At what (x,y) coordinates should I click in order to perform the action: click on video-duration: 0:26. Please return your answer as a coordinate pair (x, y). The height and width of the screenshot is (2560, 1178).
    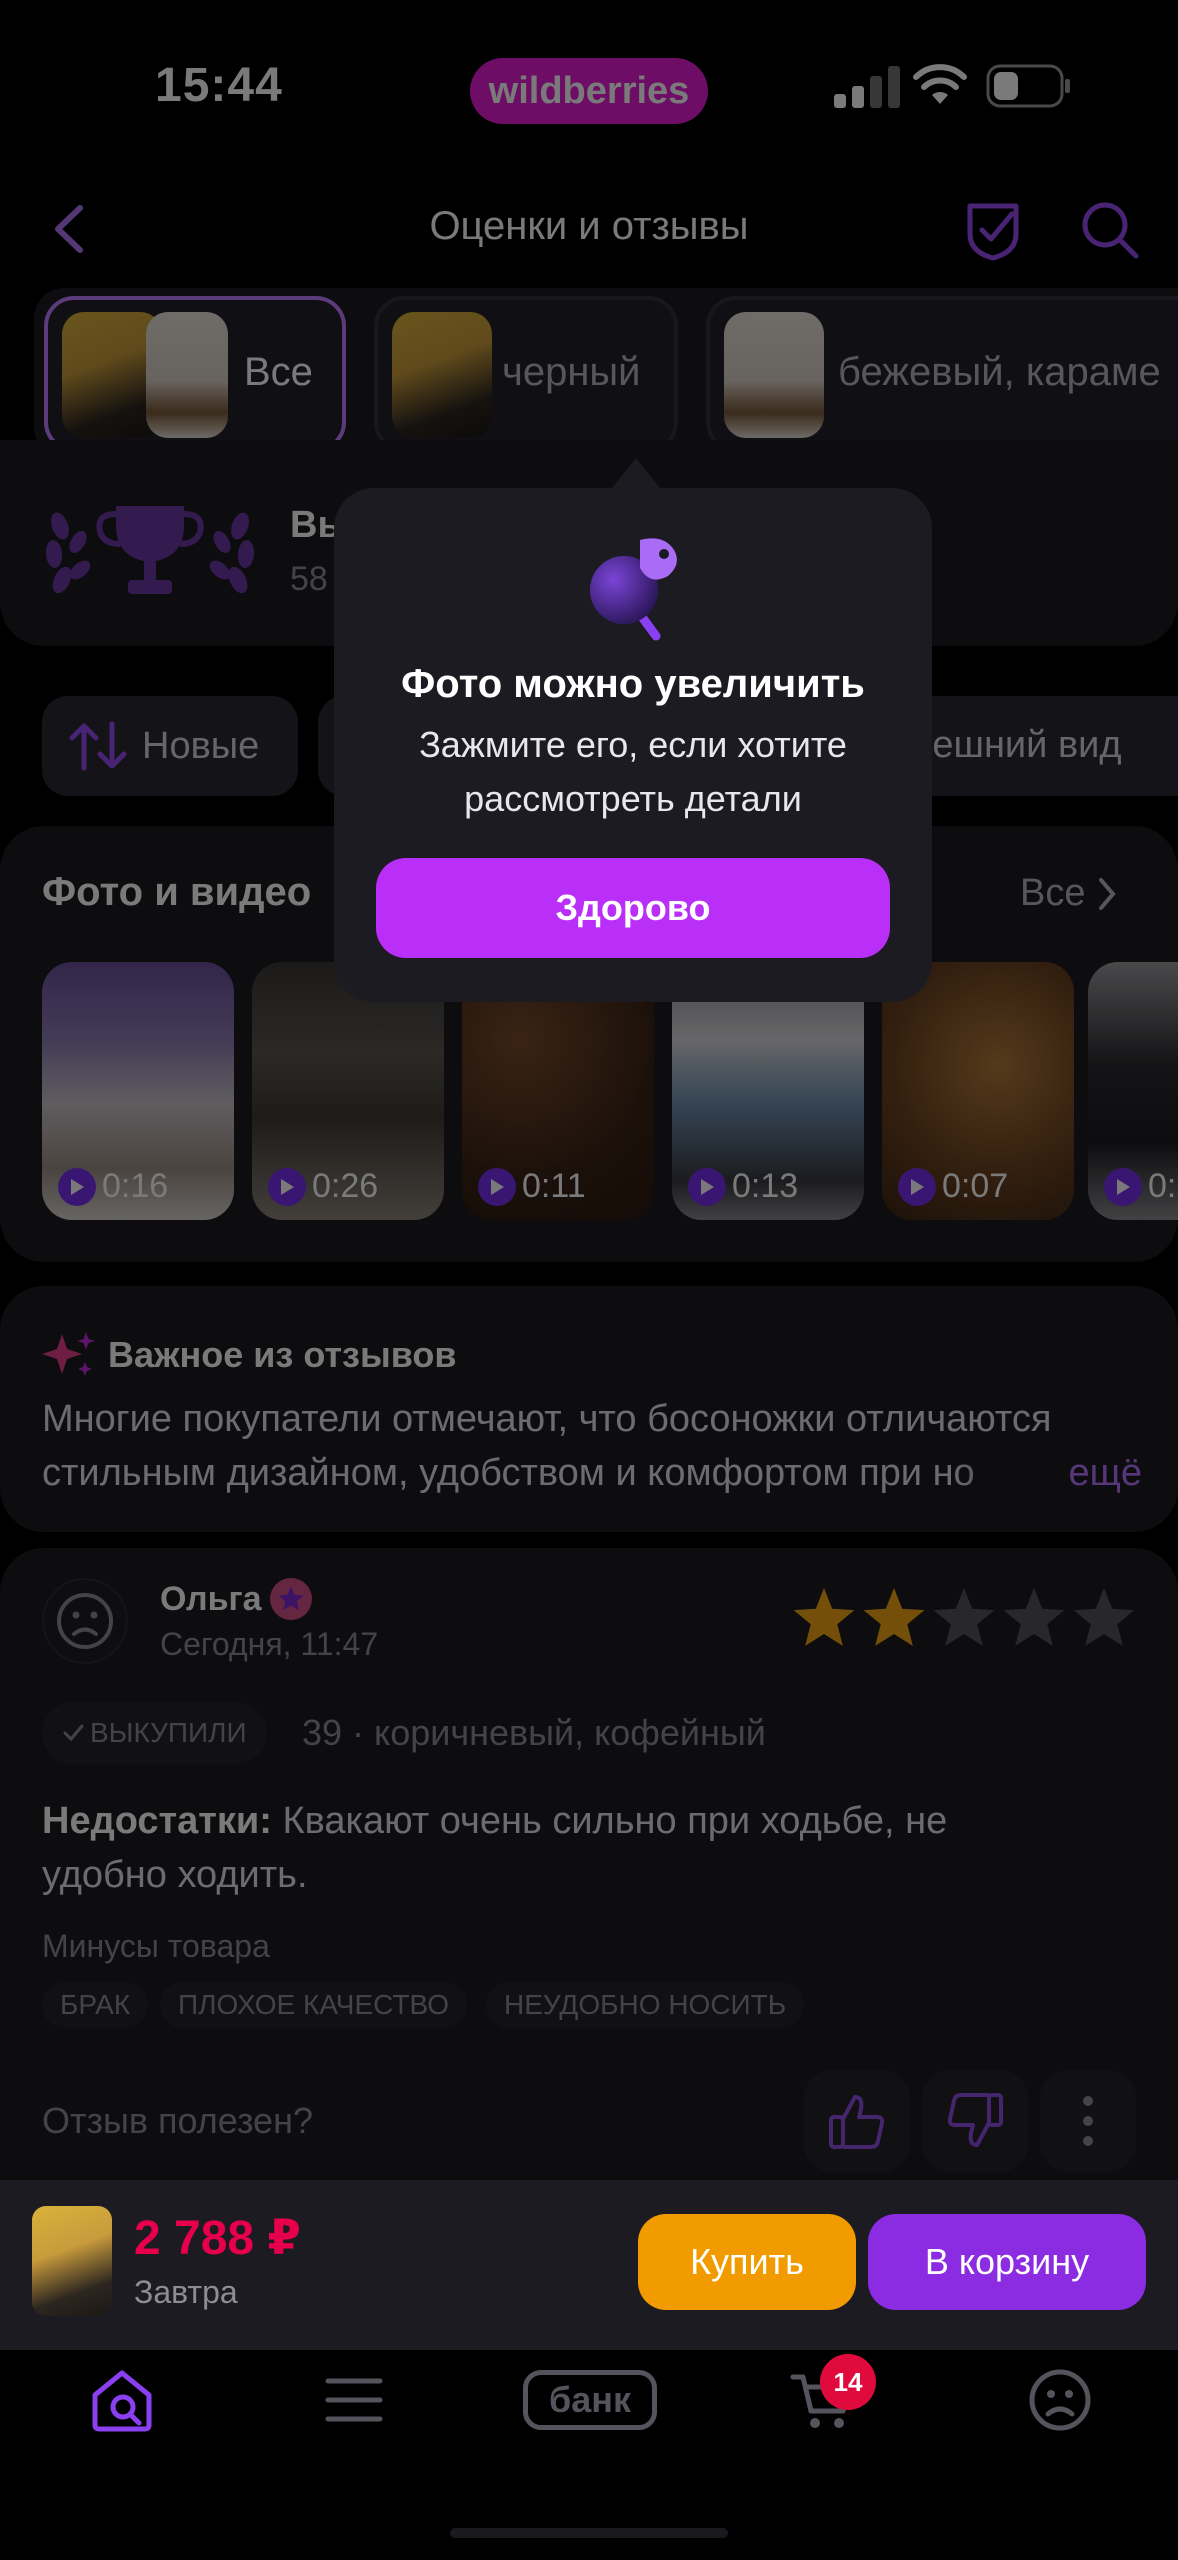
    Looking at the image, I should click on (323, 1186).